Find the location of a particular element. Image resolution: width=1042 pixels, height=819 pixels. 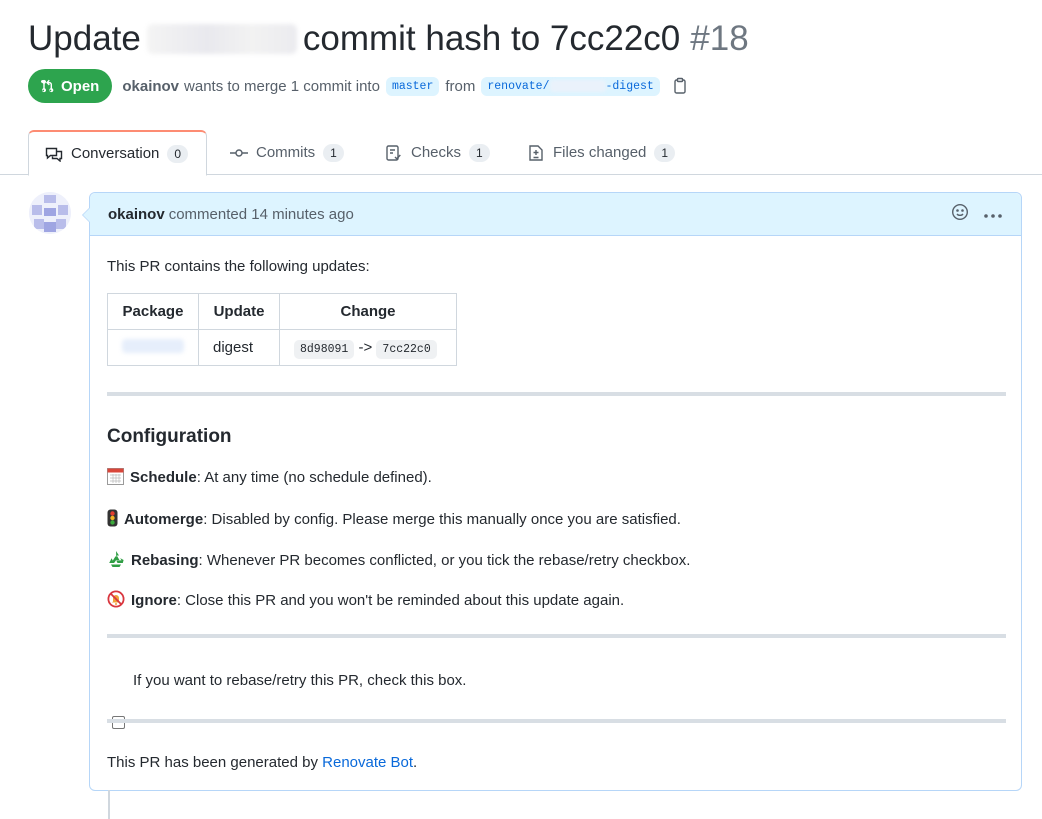

no-bell-icon is located at coordinates (116, 601).